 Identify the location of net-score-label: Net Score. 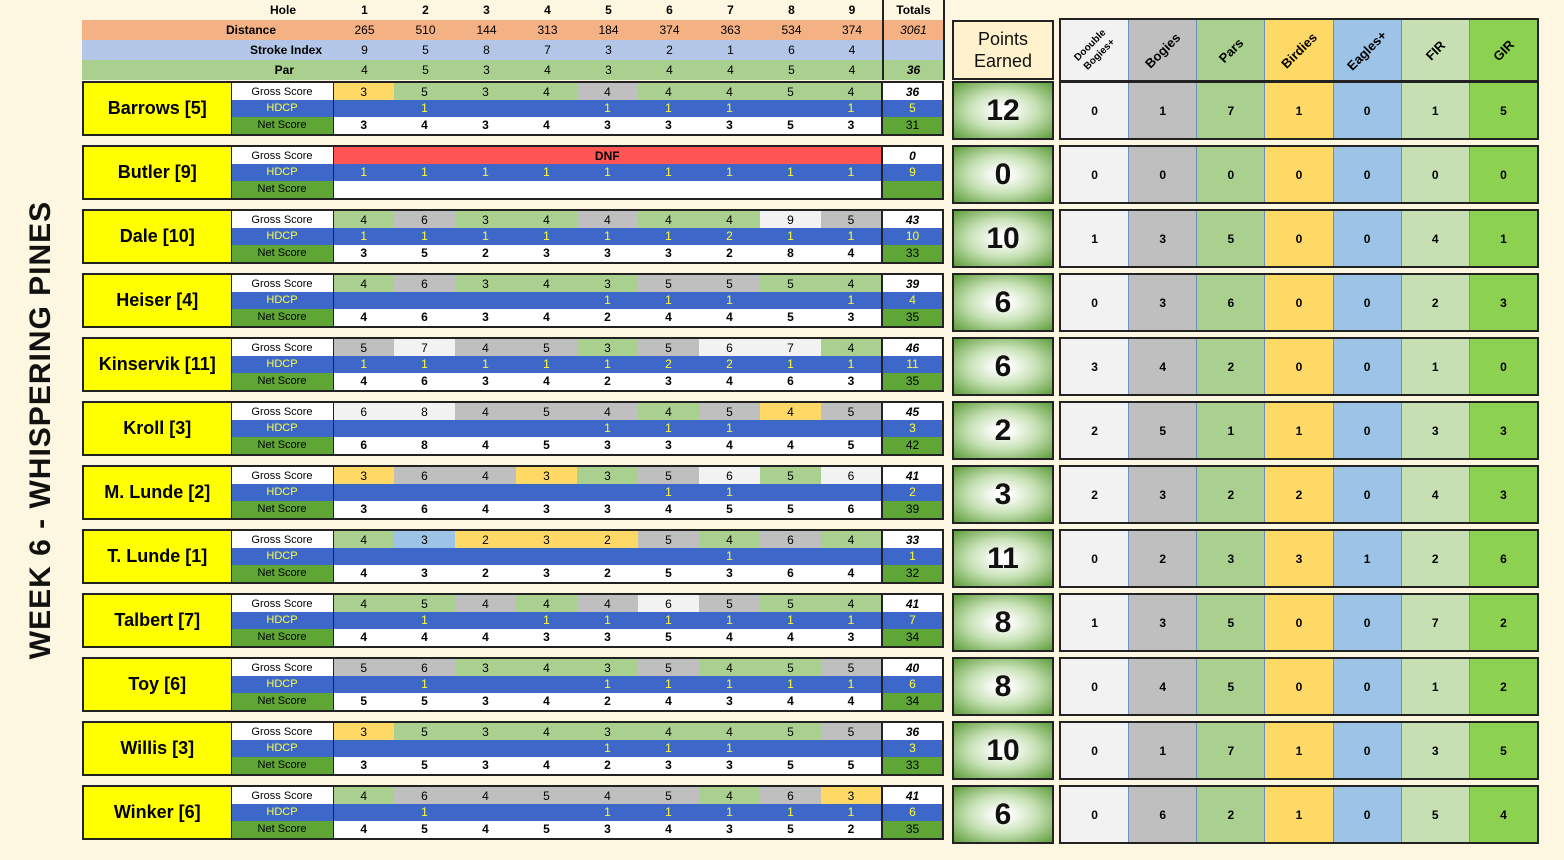
(282, 829).